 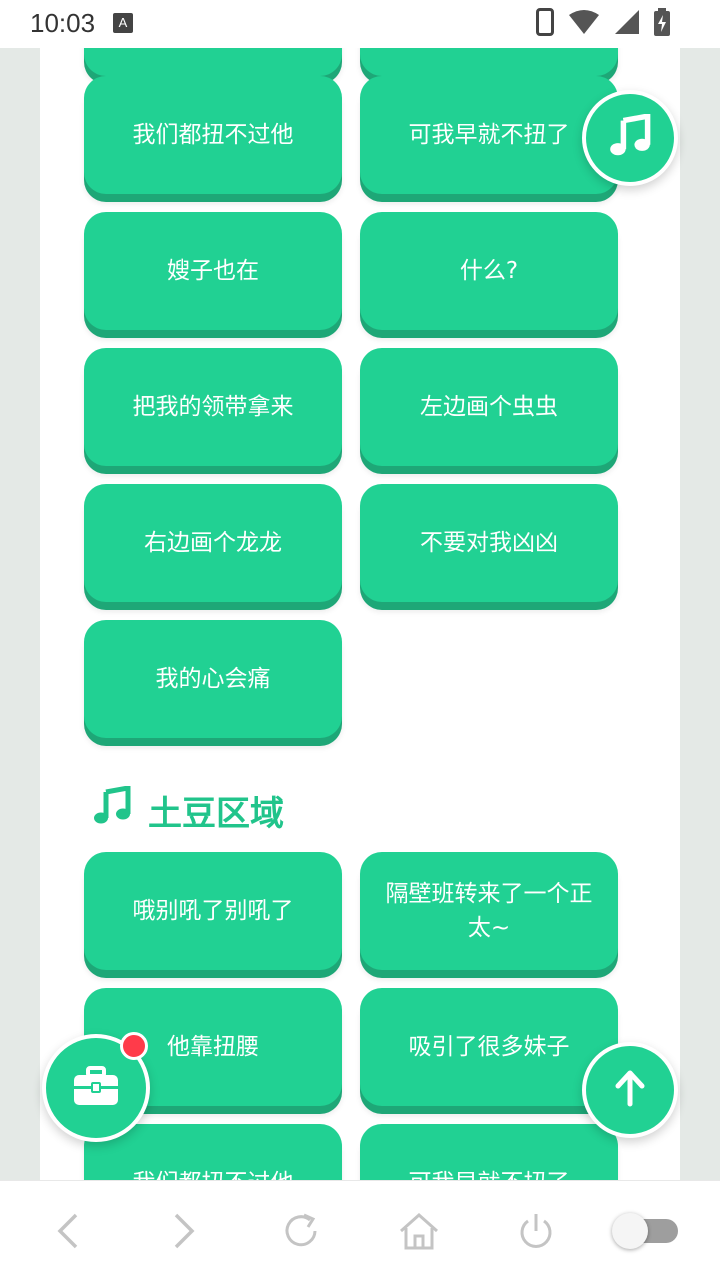 What do you see at coordinates (489, 271) in the screenshot?
I see `sound-button: 什么?` at bounding box center [489, 271].